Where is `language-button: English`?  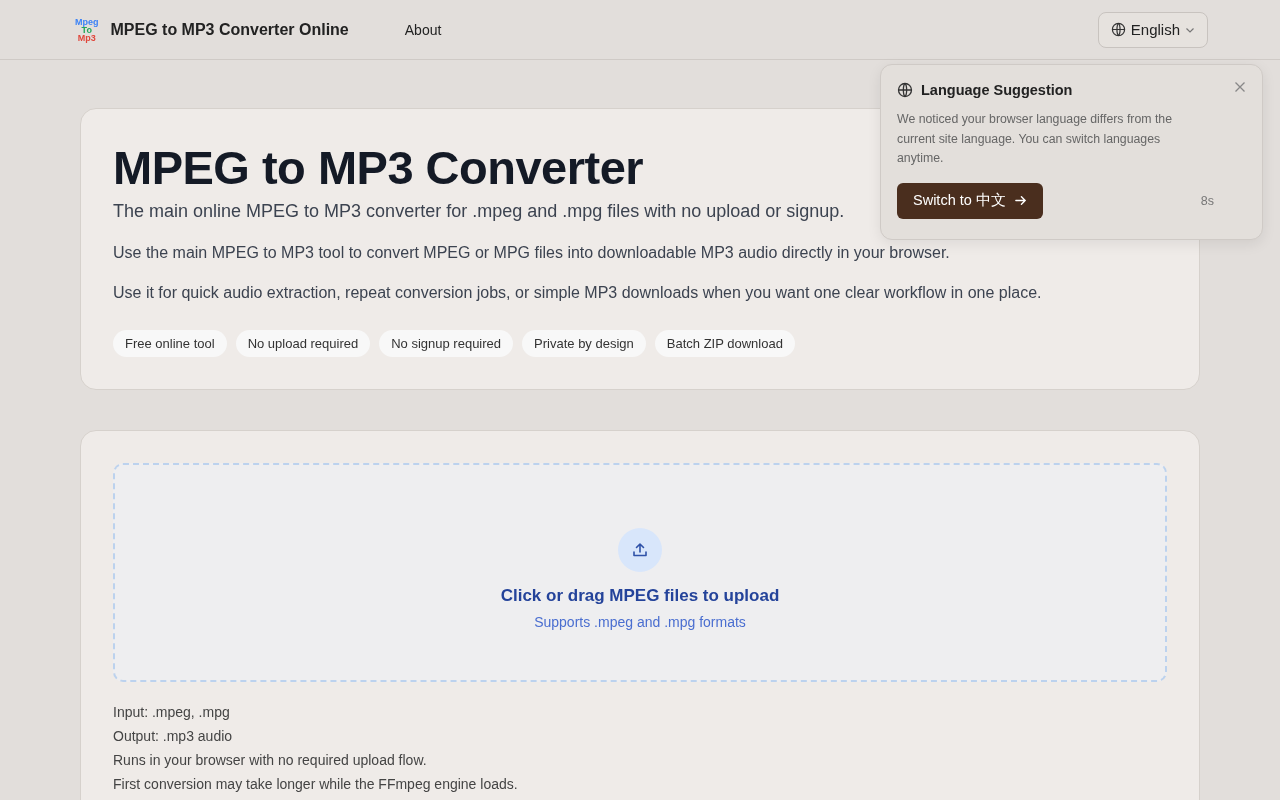
language-button: English is located at coordinates (1152, 29).